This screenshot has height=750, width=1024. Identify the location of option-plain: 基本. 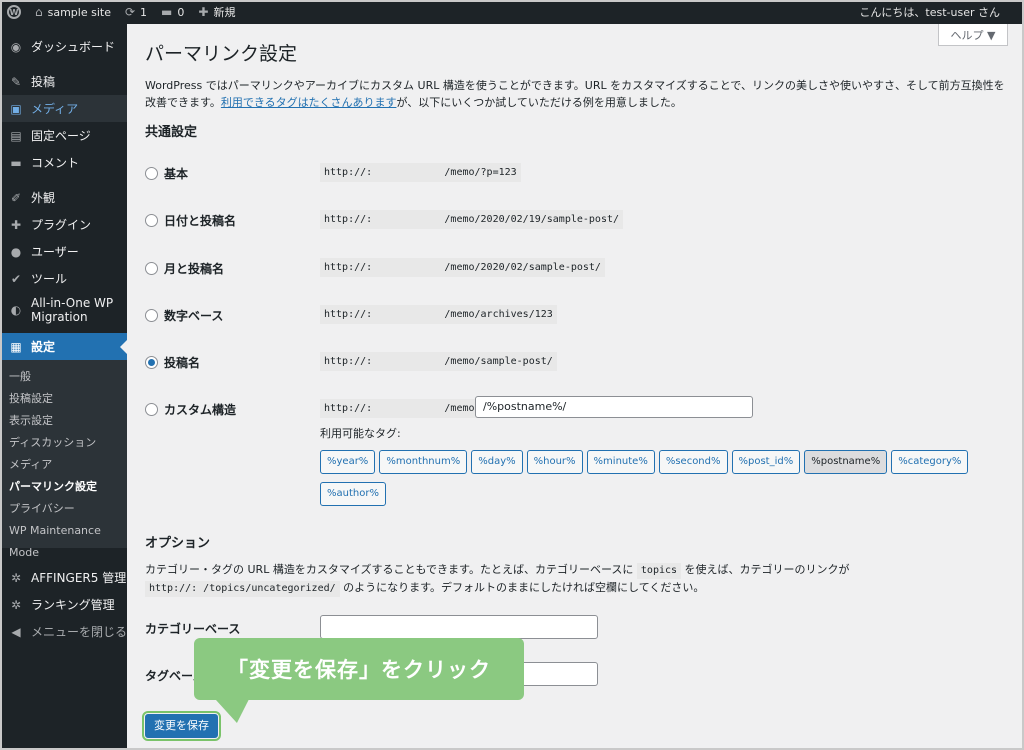
(166, 173).